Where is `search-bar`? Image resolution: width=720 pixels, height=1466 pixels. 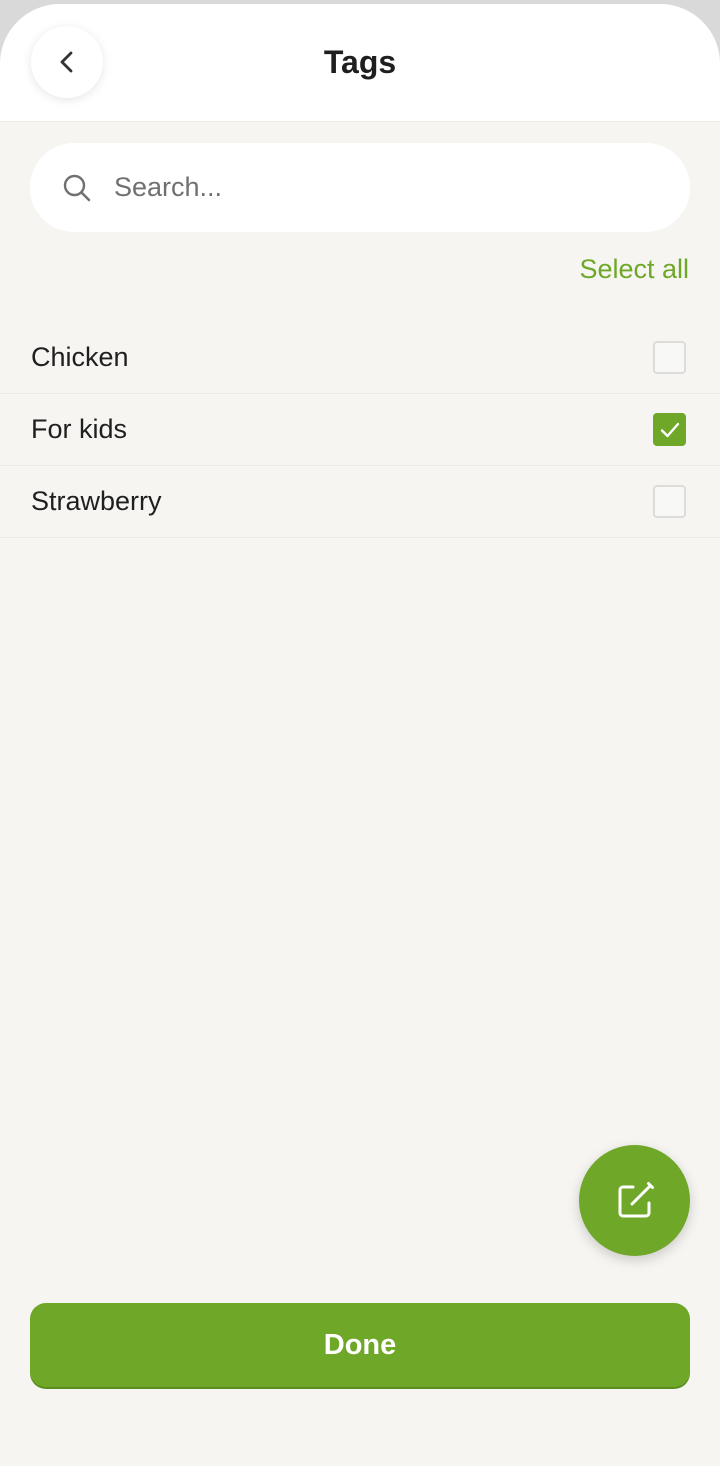 search-bar is located at coordinates (360, 187).